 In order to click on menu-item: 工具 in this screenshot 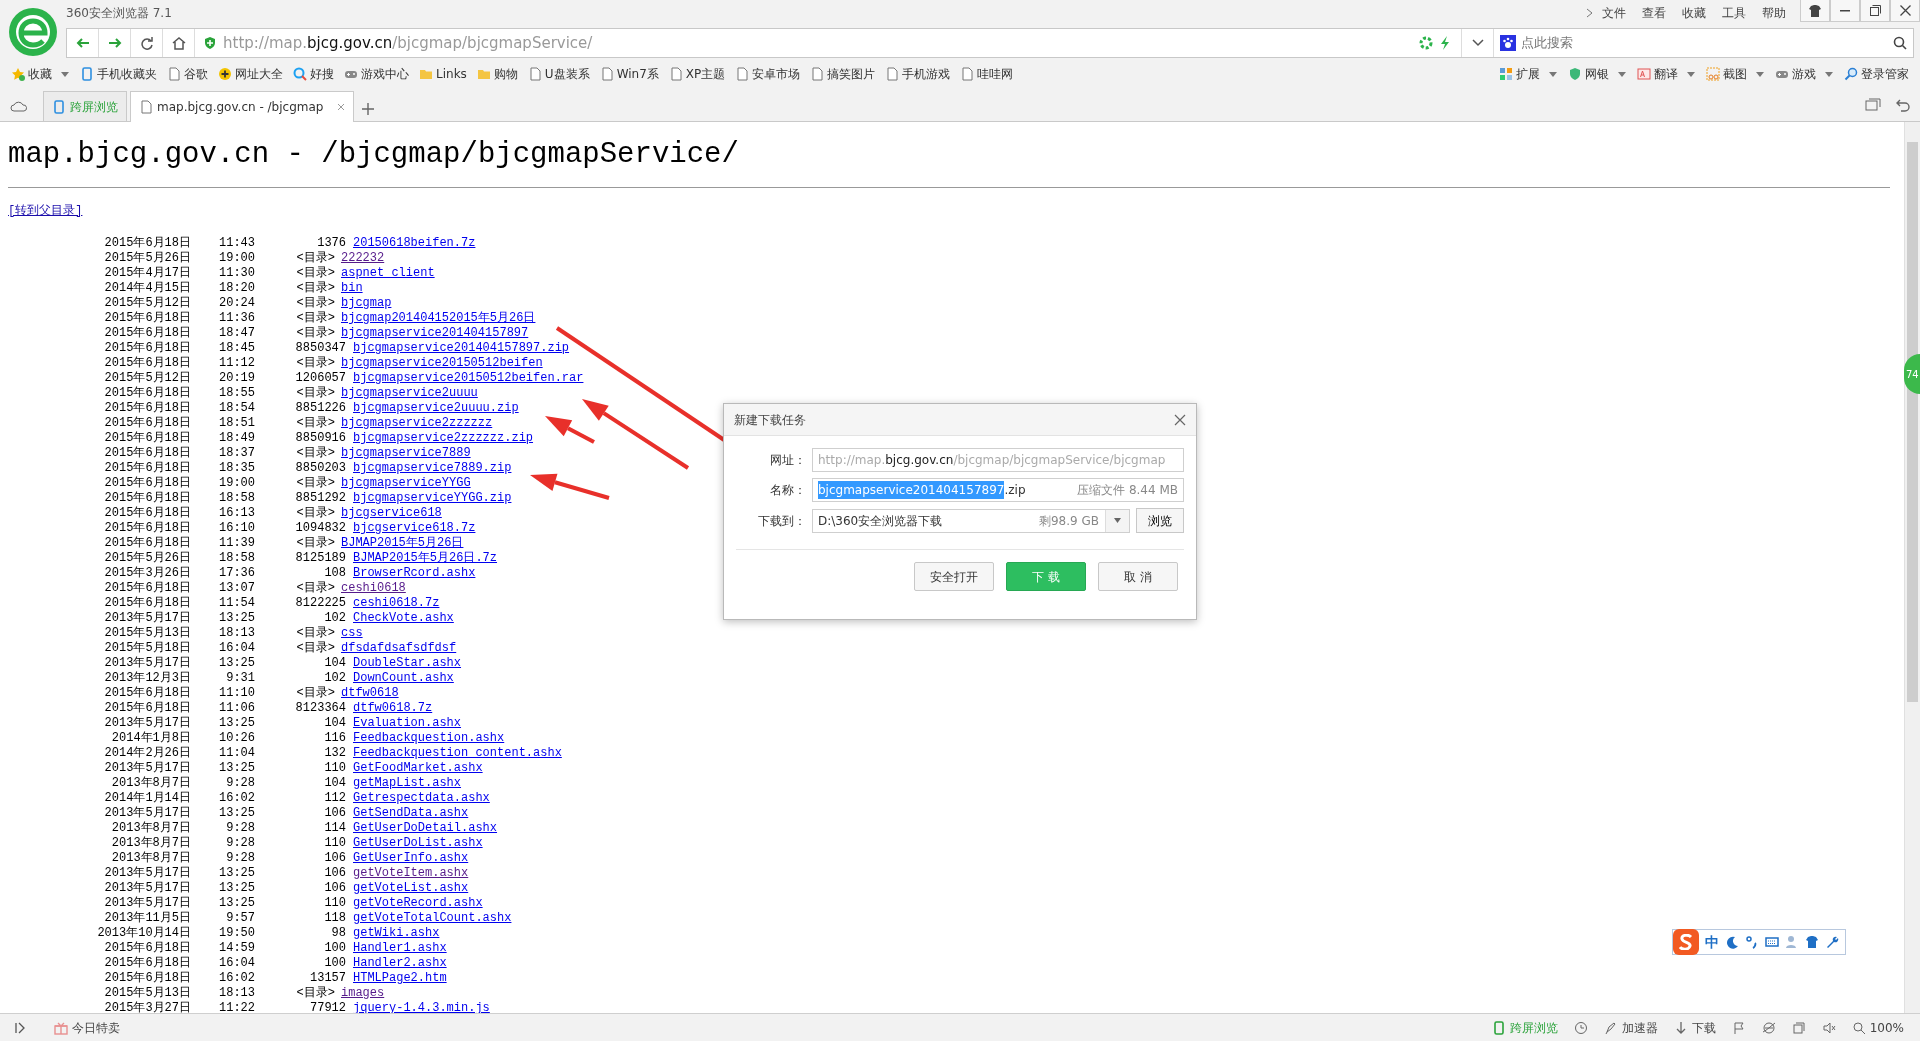, I will do `click(1734, 13)`.